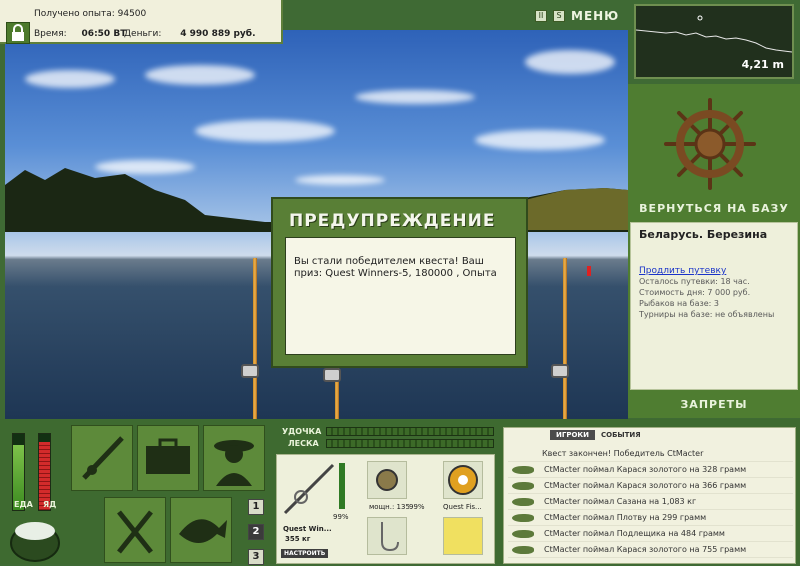  What do you see at coordinates (694, 281) in the screenshot?
I see `info-line: Осталось путевки: 18 час.` at bounding box center [694, 281].